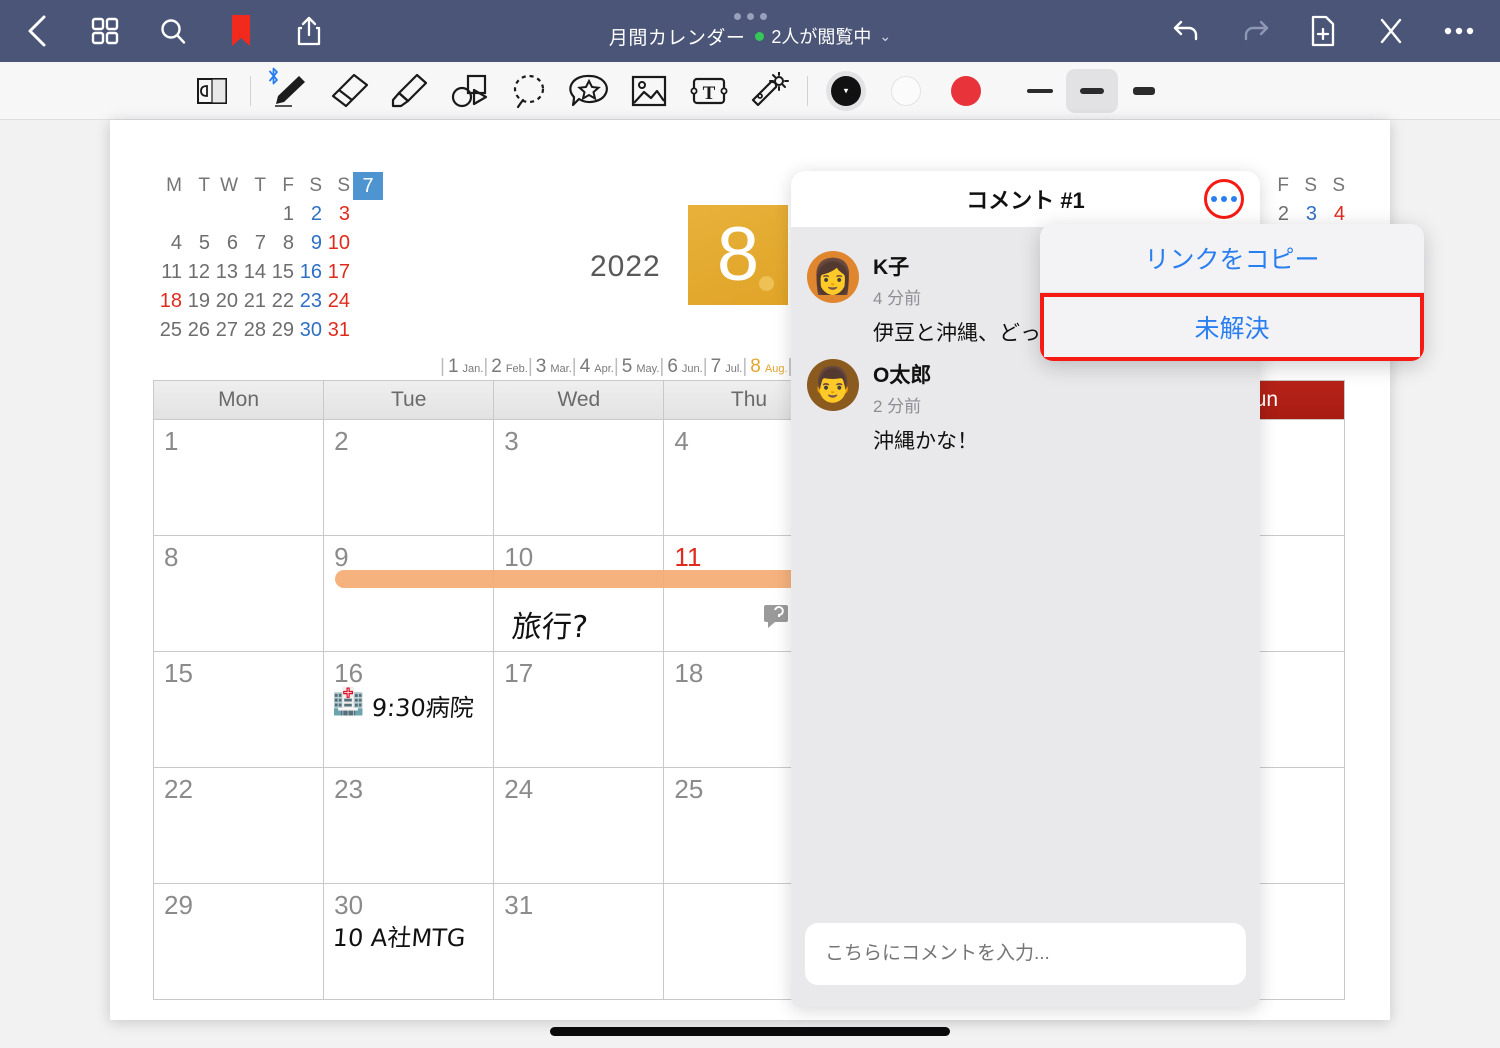 This screenshot has width=1500, height=1048. Describe the element at coordinates (750, 16) in the screenshot. I see `panel-grabber-dots` at that location.